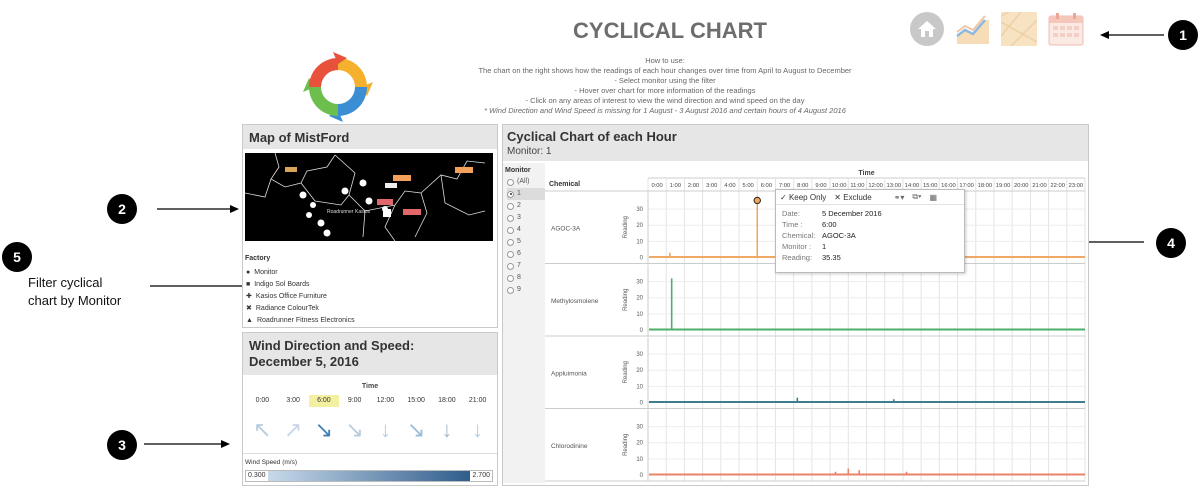 The image size is (1200, 494). Describe the element at coordinates (385, 401) in the screenshot. I see `wind-time-tick: 12:00` at that location.